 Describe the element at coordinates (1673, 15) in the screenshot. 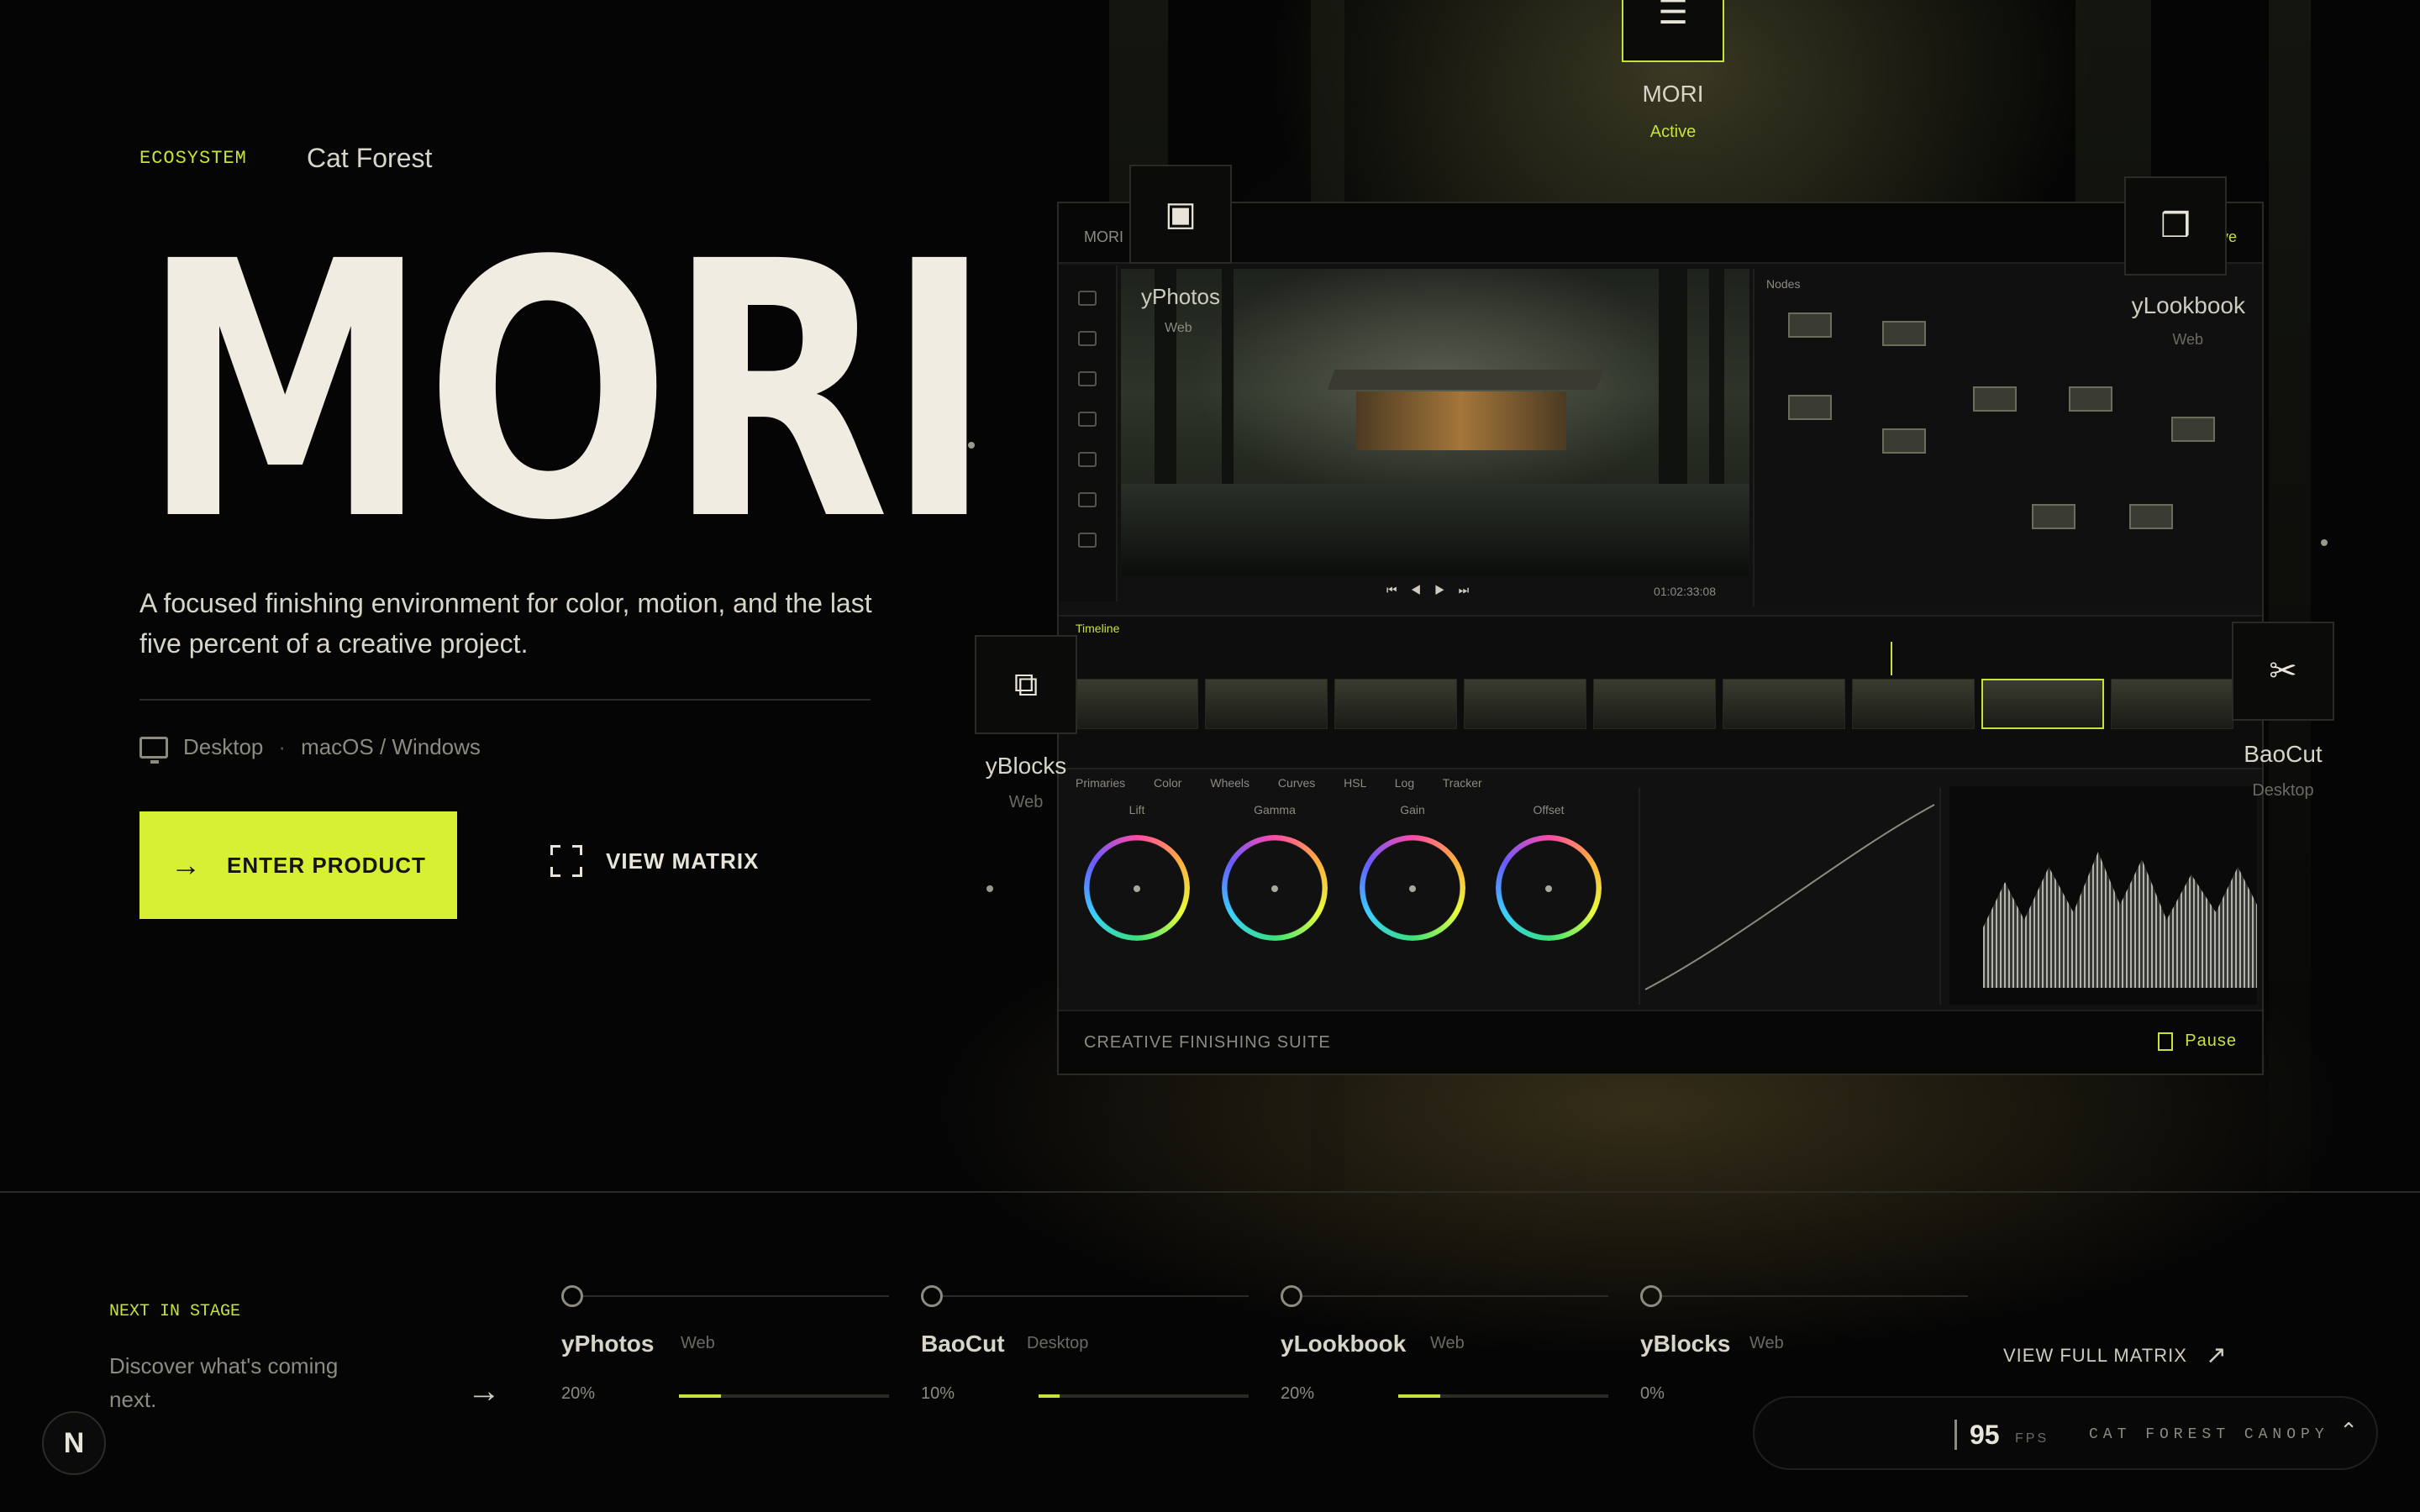

I see `sliders-icon: ☰` at that location.